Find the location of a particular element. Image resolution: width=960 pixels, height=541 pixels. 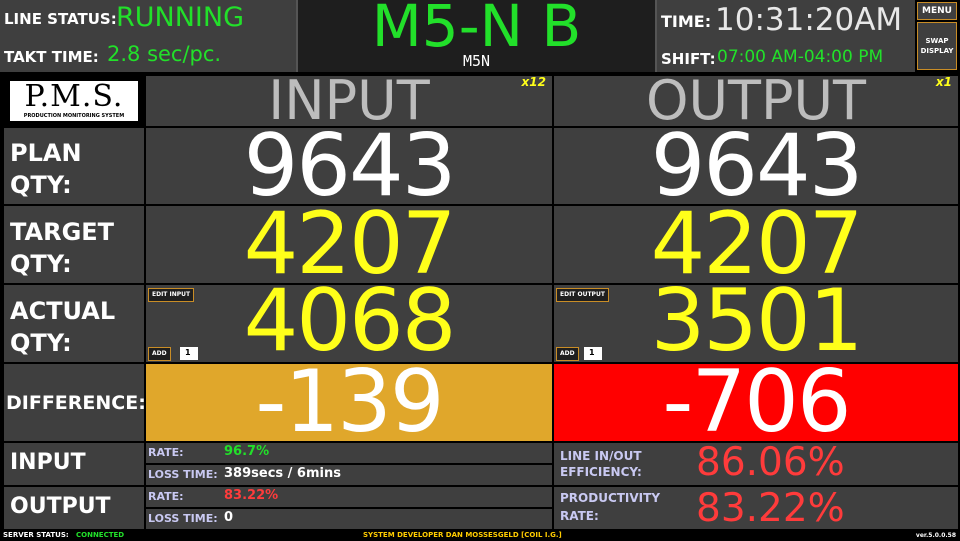

add-output-quantity-field: 1 is located at coordinates (593, 353).